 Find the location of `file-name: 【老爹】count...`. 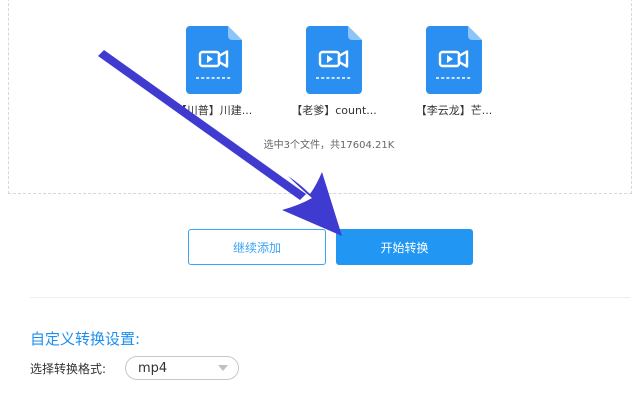

file-name: 【老爹】count... is located at coordinates (334, 110).